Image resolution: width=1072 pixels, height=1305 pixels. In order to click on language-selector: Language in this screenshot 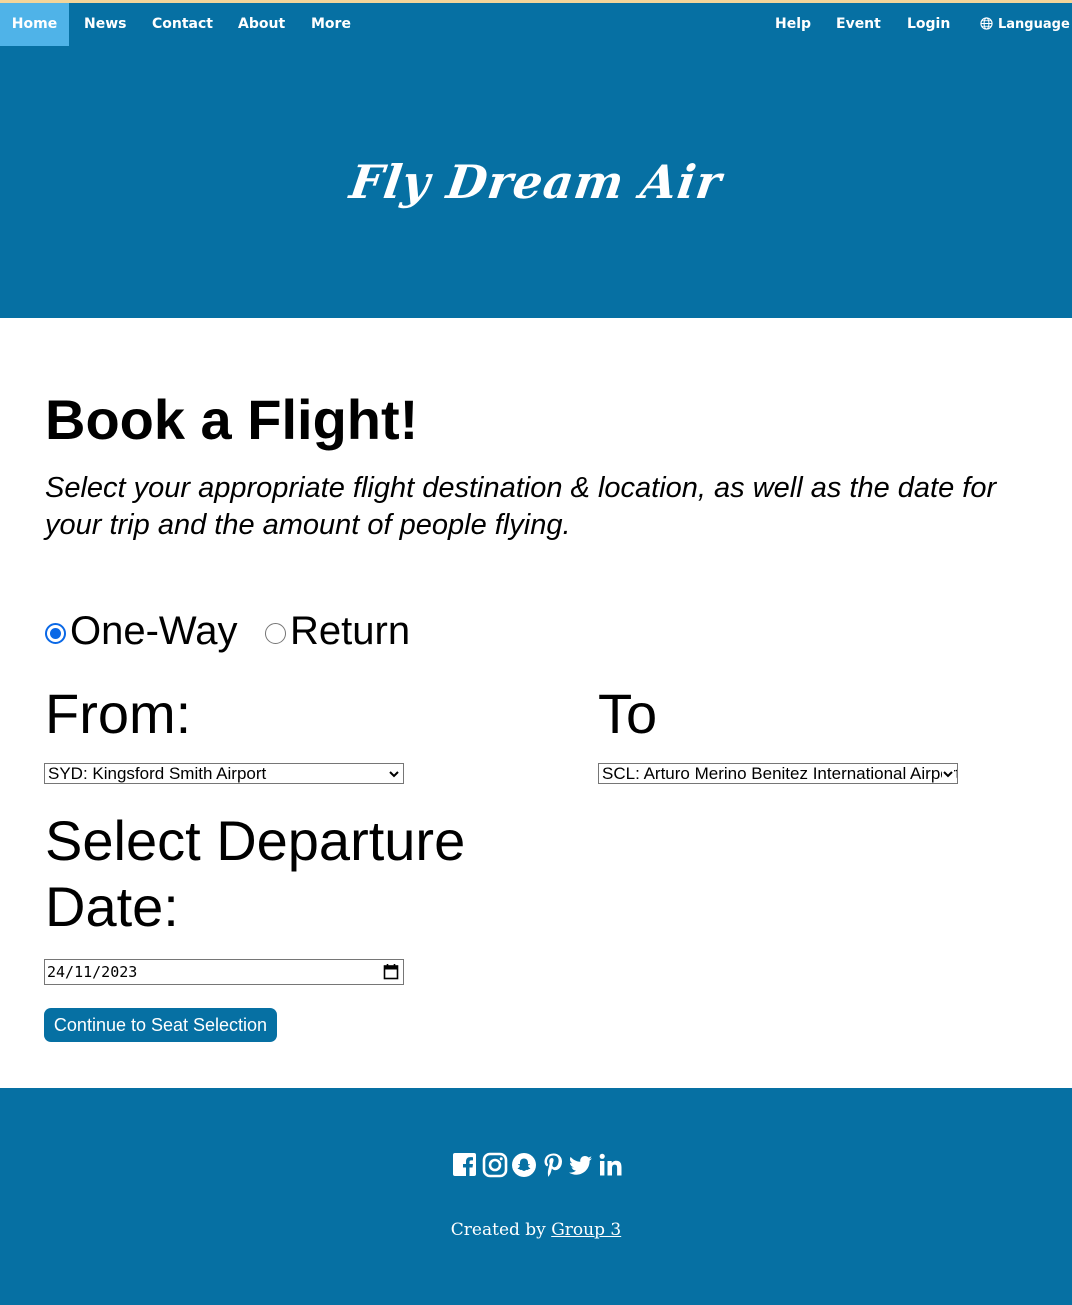, I will do `click(1025, 24)`.